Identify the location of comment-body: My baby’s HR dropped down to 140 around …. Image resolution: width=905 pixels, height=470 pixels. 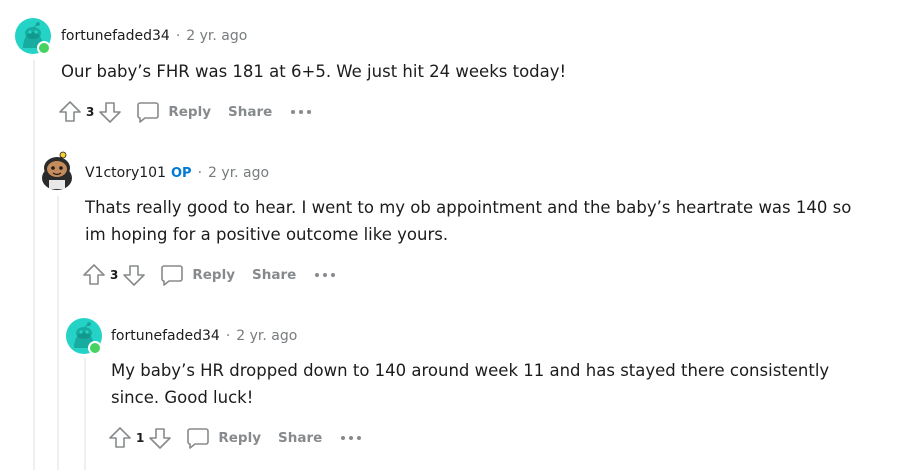
(470, 384).